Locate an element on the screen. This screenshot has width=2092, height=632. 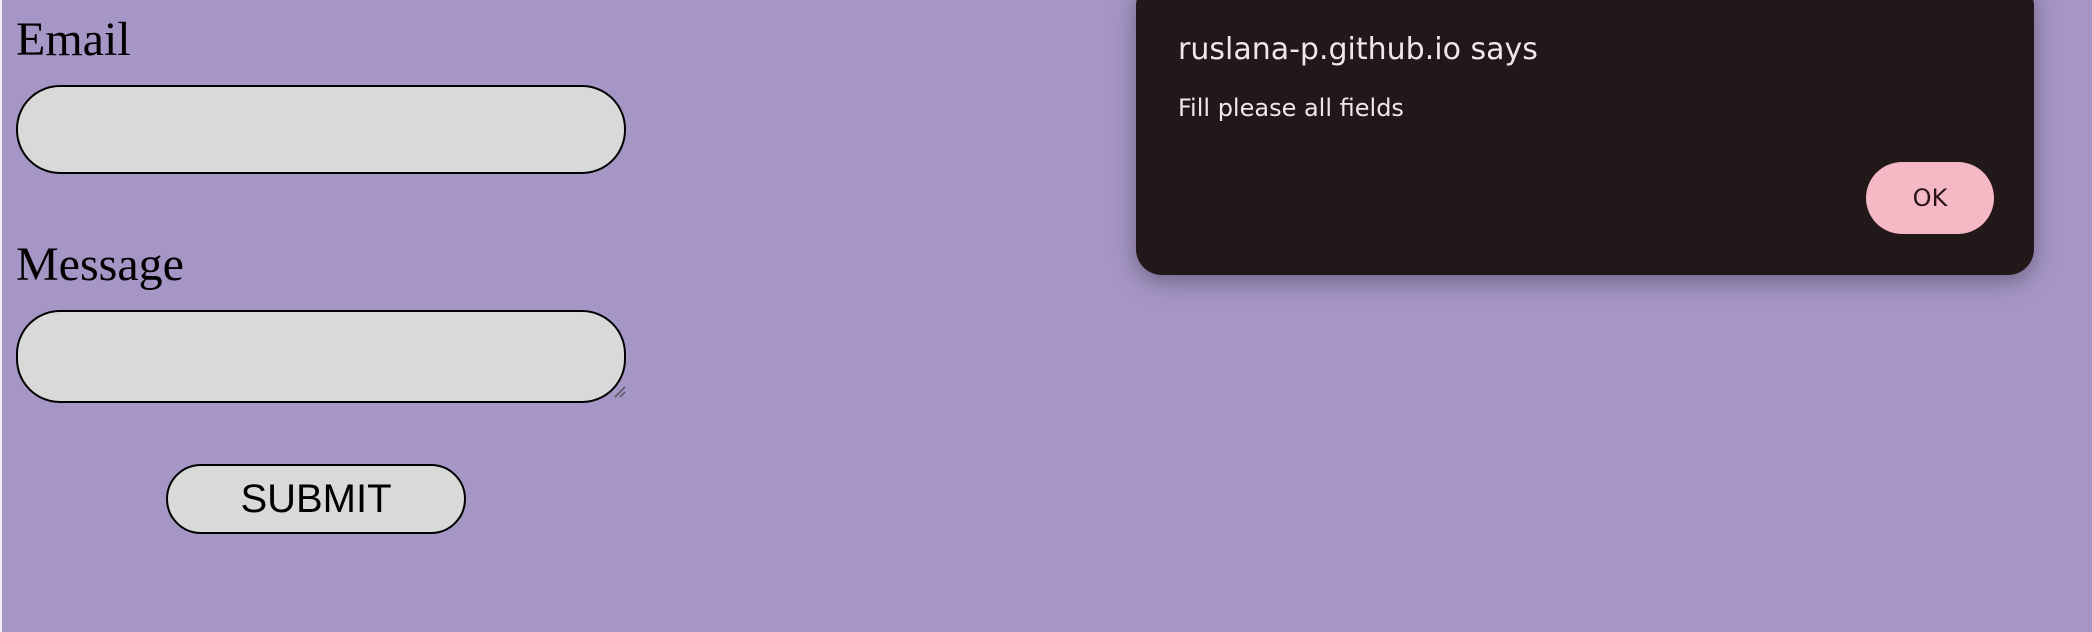
email-label: Email is located at coordinates (73, 39).